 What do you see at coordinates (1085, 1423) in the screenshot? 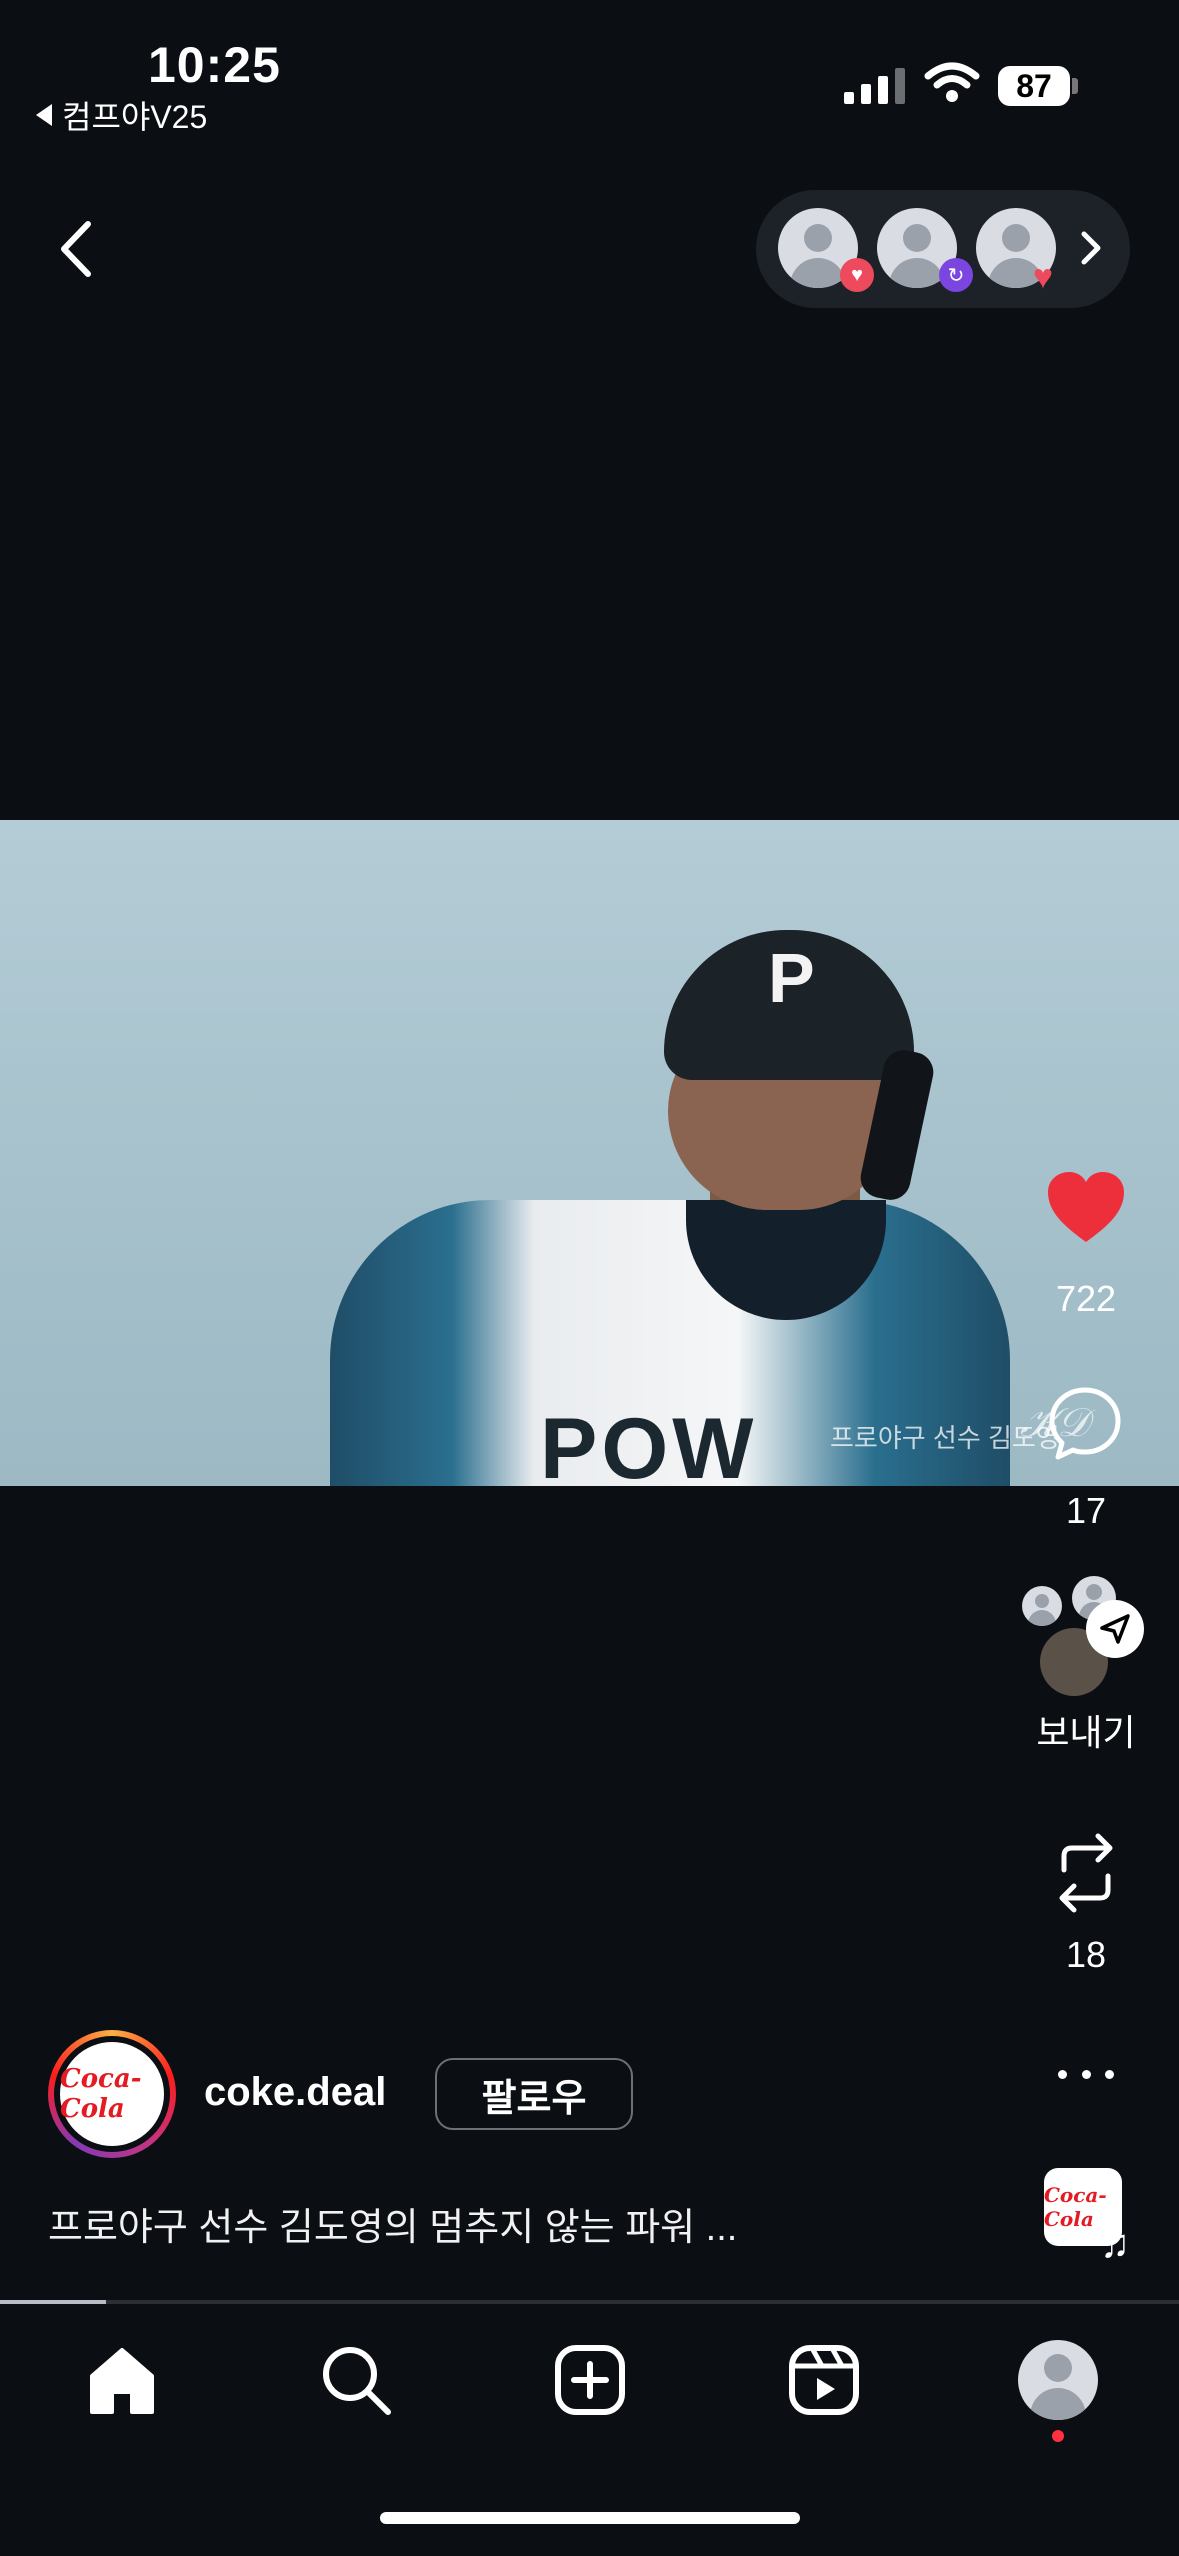
I see `comment-icon` at bounding box center [1085, 1423].